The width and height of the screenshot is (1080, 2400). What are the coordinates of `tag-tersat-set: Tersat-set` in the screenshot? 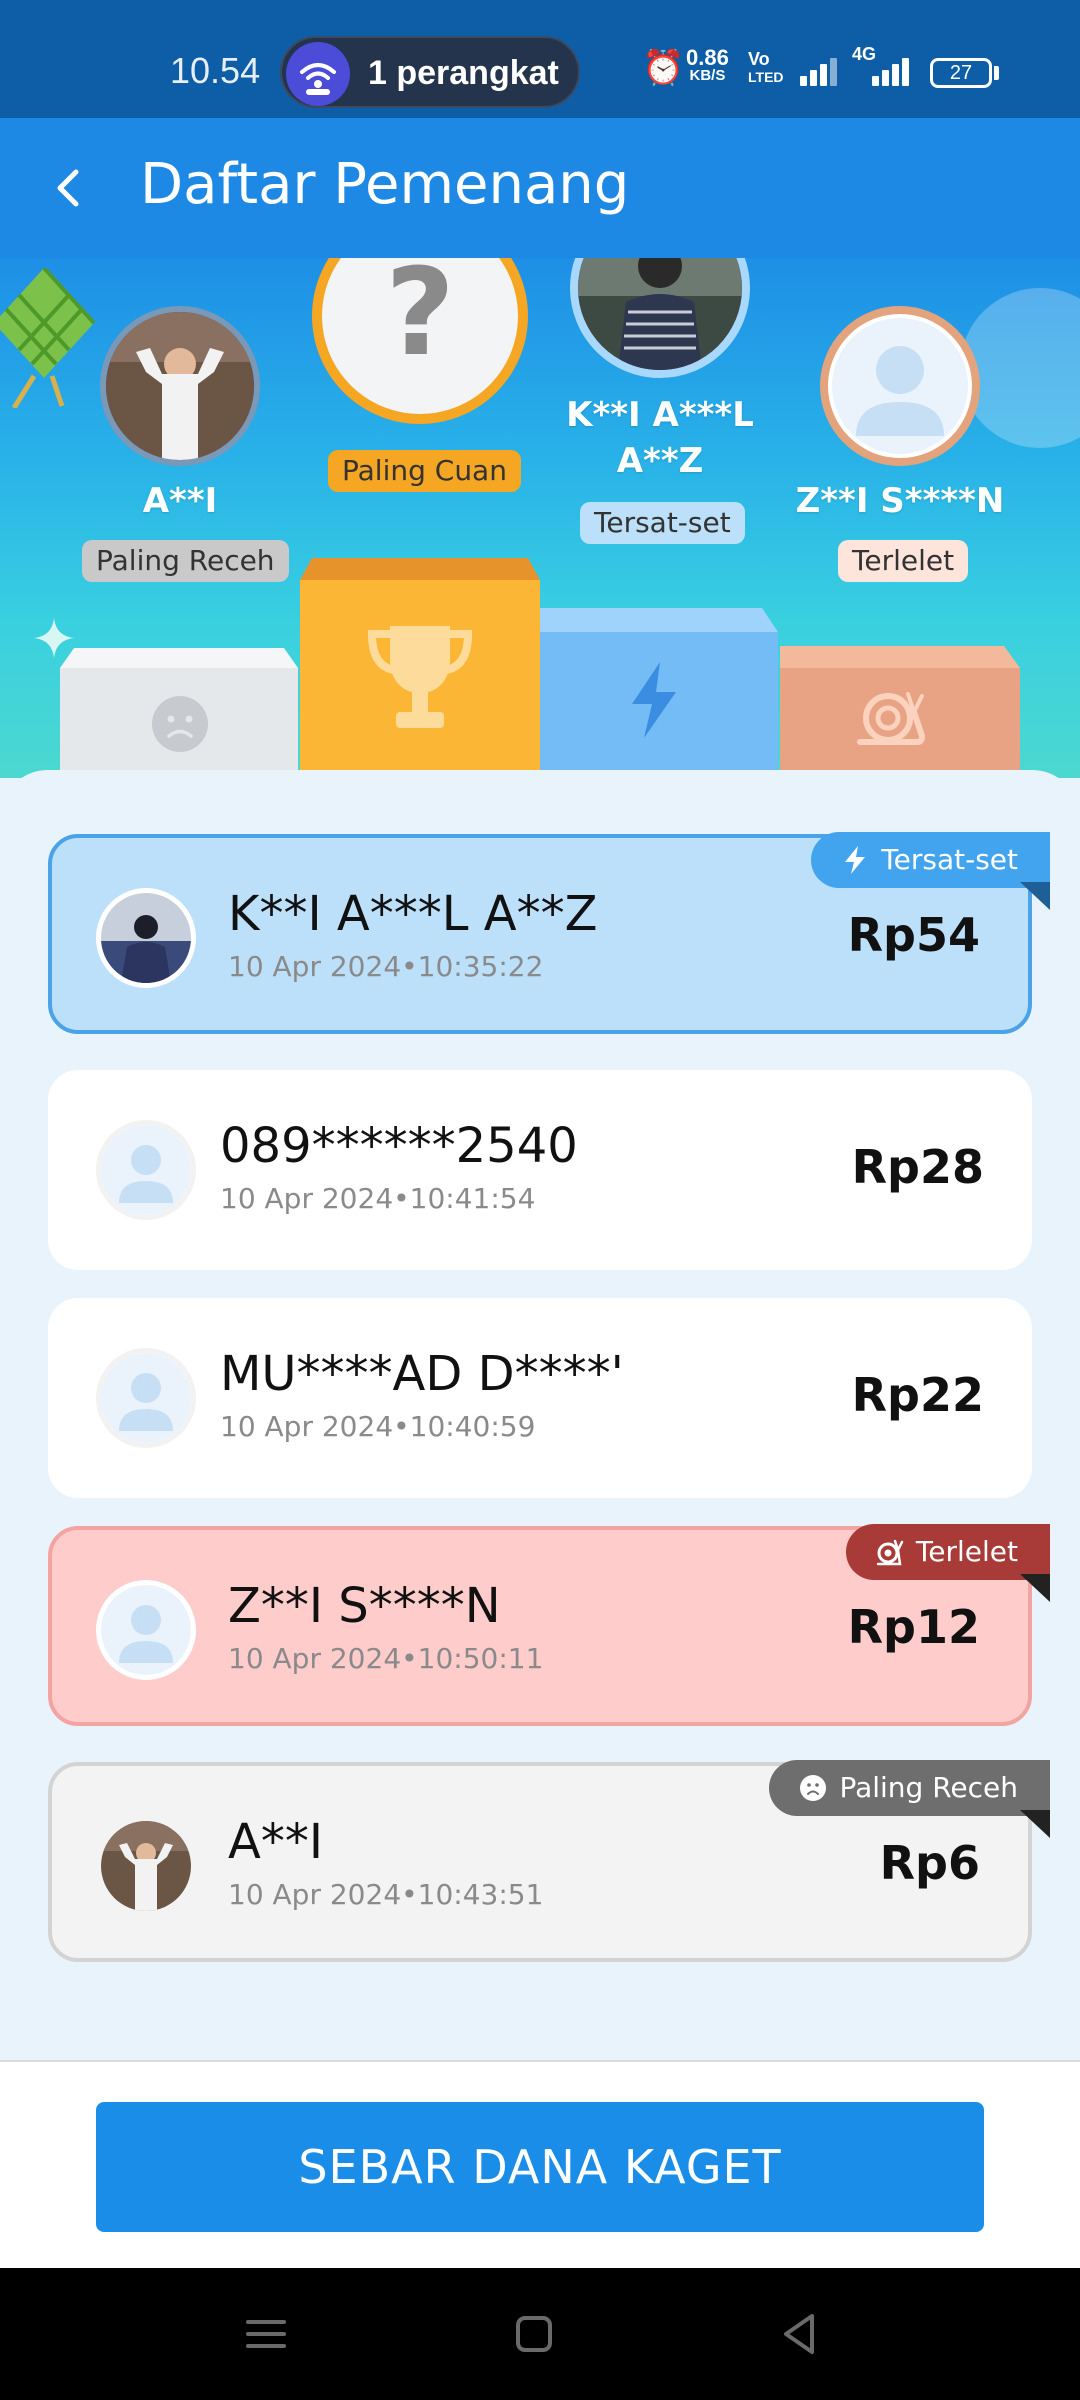 It's located at (662, 523).